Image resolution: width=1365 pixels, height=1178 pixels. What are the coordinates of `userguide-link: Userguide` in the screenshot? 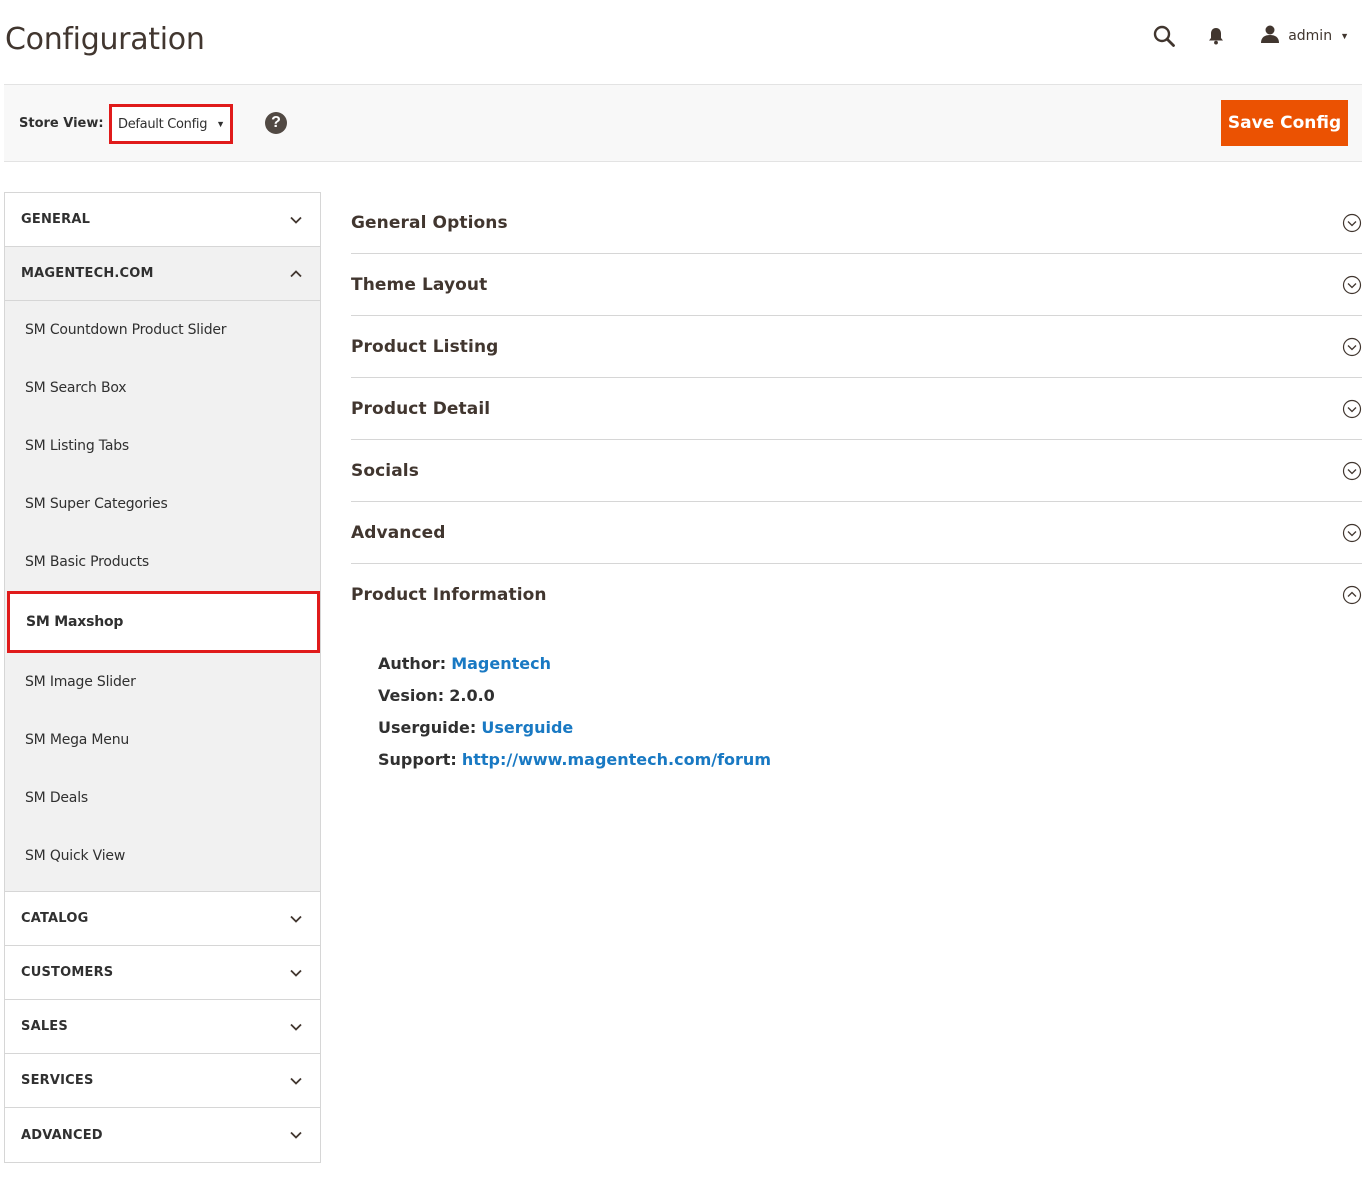 It's located at (527, 727).